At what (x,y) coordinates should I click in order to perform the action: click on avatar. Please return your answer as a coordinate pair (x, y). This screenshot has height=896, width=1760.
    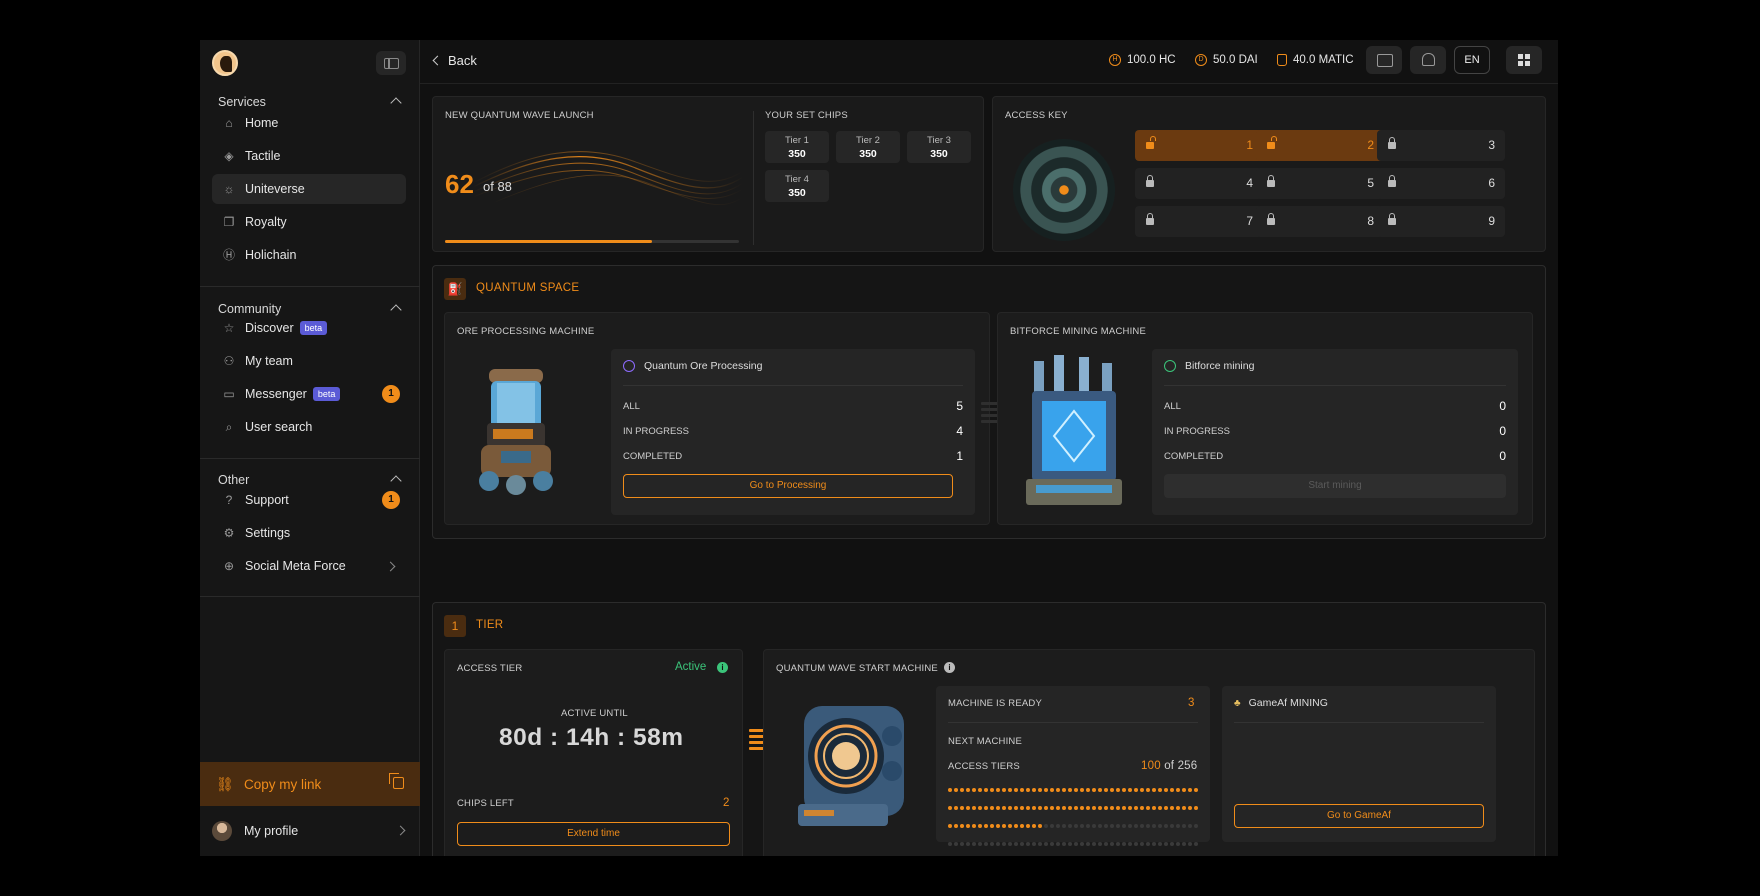
    Looking at the image, I should click on (222, 831).